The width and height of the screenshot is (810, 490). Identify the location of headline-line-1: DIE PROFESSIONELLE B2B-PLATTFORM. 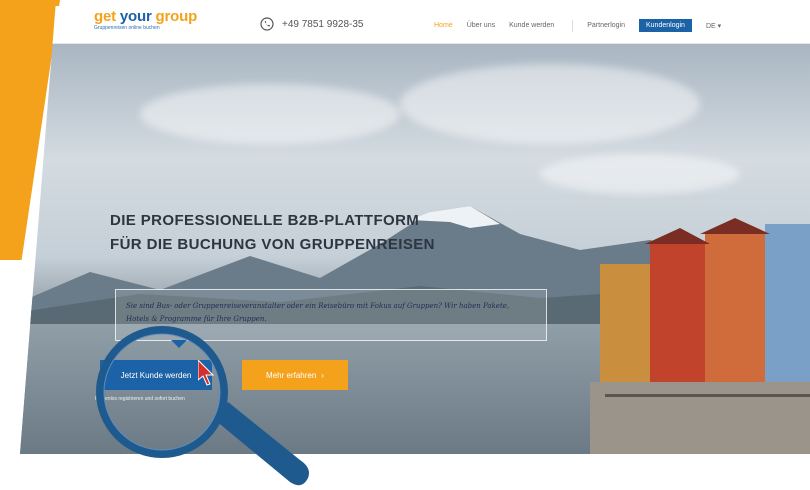
(265, 220).